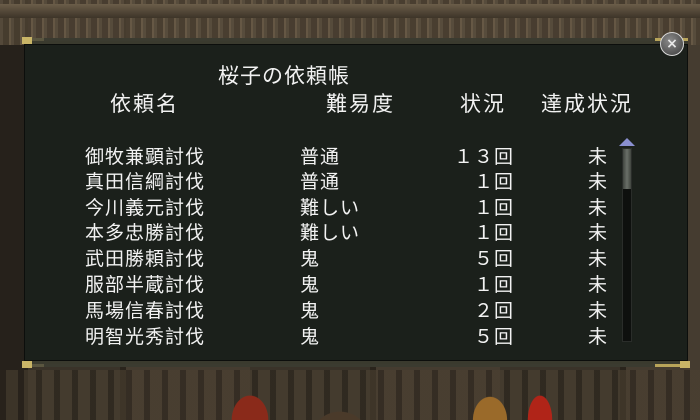  I want to click on close-button: ×, so click(672, 44).